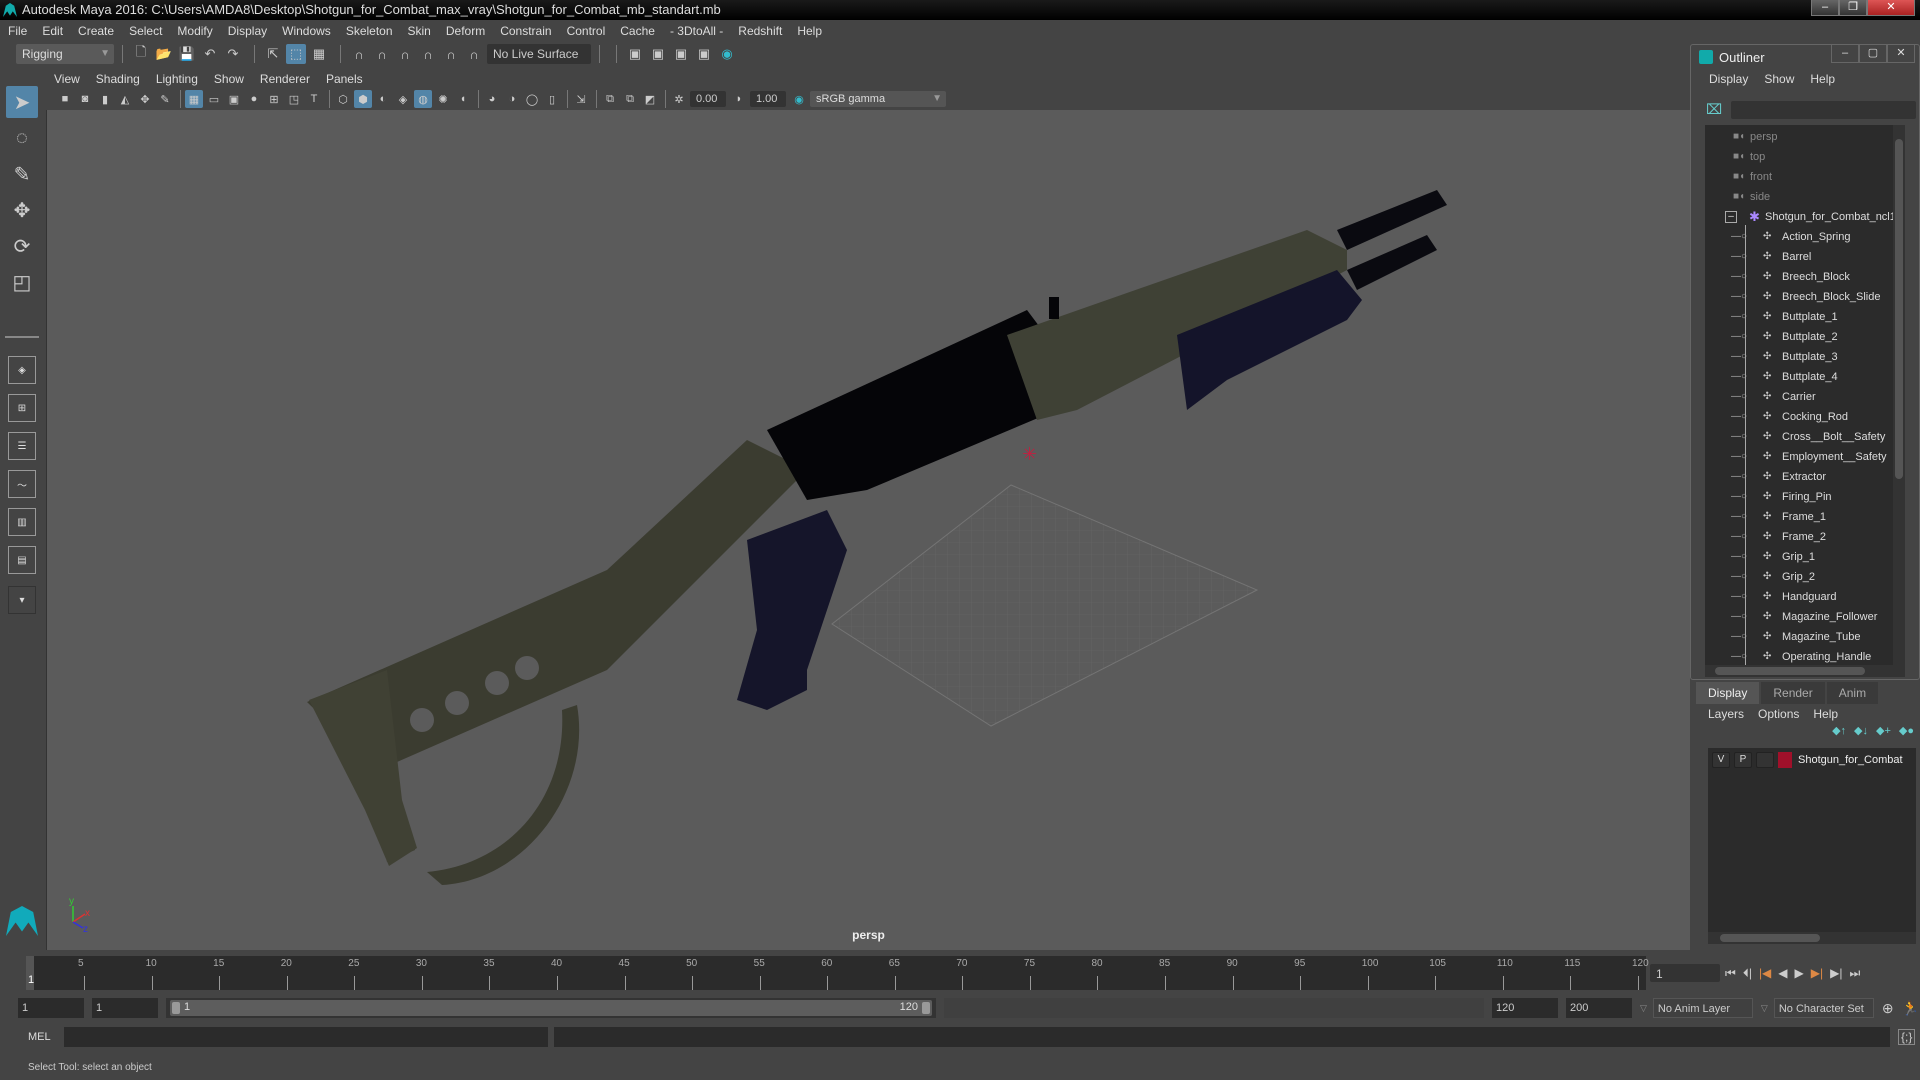  What do you see at coordinates (1805, 357) in the screenshot?
I see `outliner-item: —○ ✣ Buttplate_3` at bounding box center [1805, 357].